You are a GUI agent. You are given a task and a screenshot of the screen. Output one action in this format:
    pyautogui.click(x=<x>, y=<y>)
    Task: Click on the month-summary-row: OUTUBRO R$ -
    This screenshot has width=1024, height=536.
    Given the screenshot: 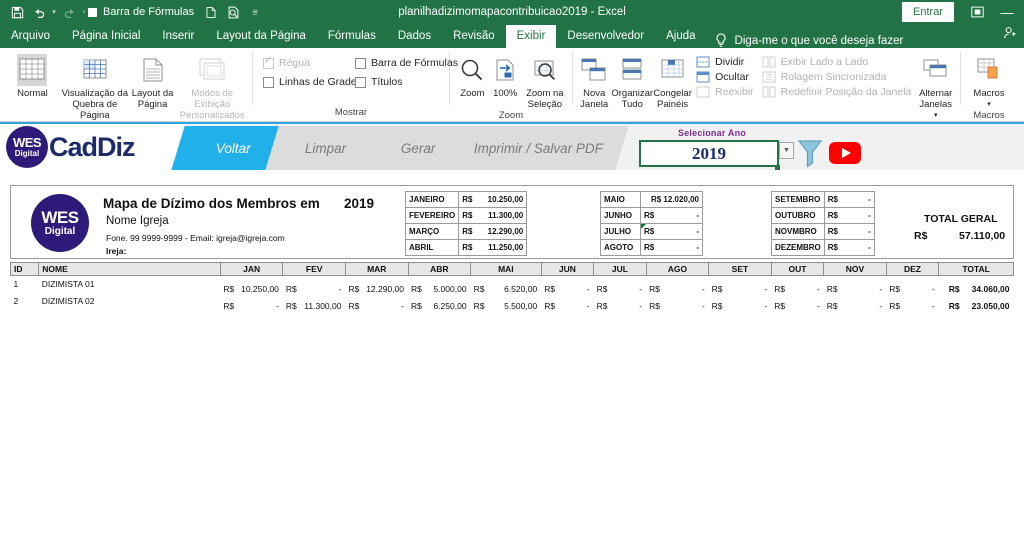 What is the action you would take?
    pyautogui.click(x=823, y=215)
    